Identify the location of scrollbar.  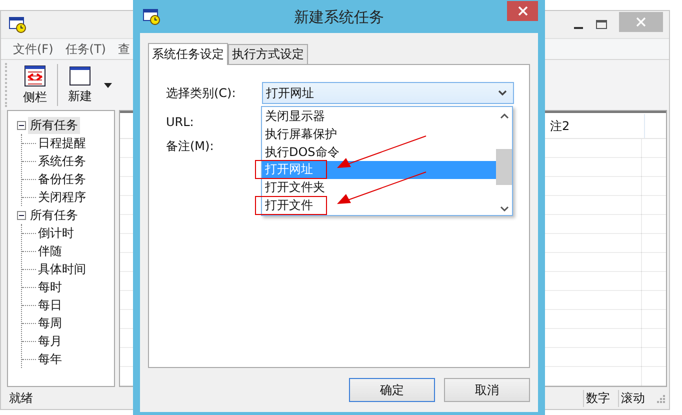
(504, 161).